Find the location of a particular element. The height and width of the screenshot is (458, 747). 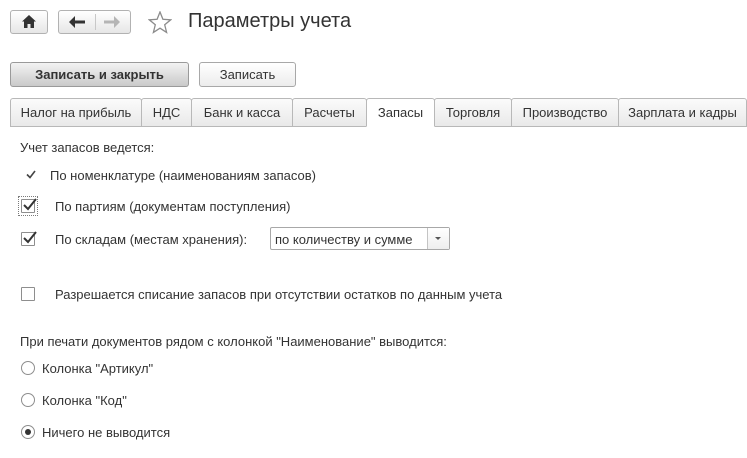

arrow-right-icon is located at coordinates (112, 22).